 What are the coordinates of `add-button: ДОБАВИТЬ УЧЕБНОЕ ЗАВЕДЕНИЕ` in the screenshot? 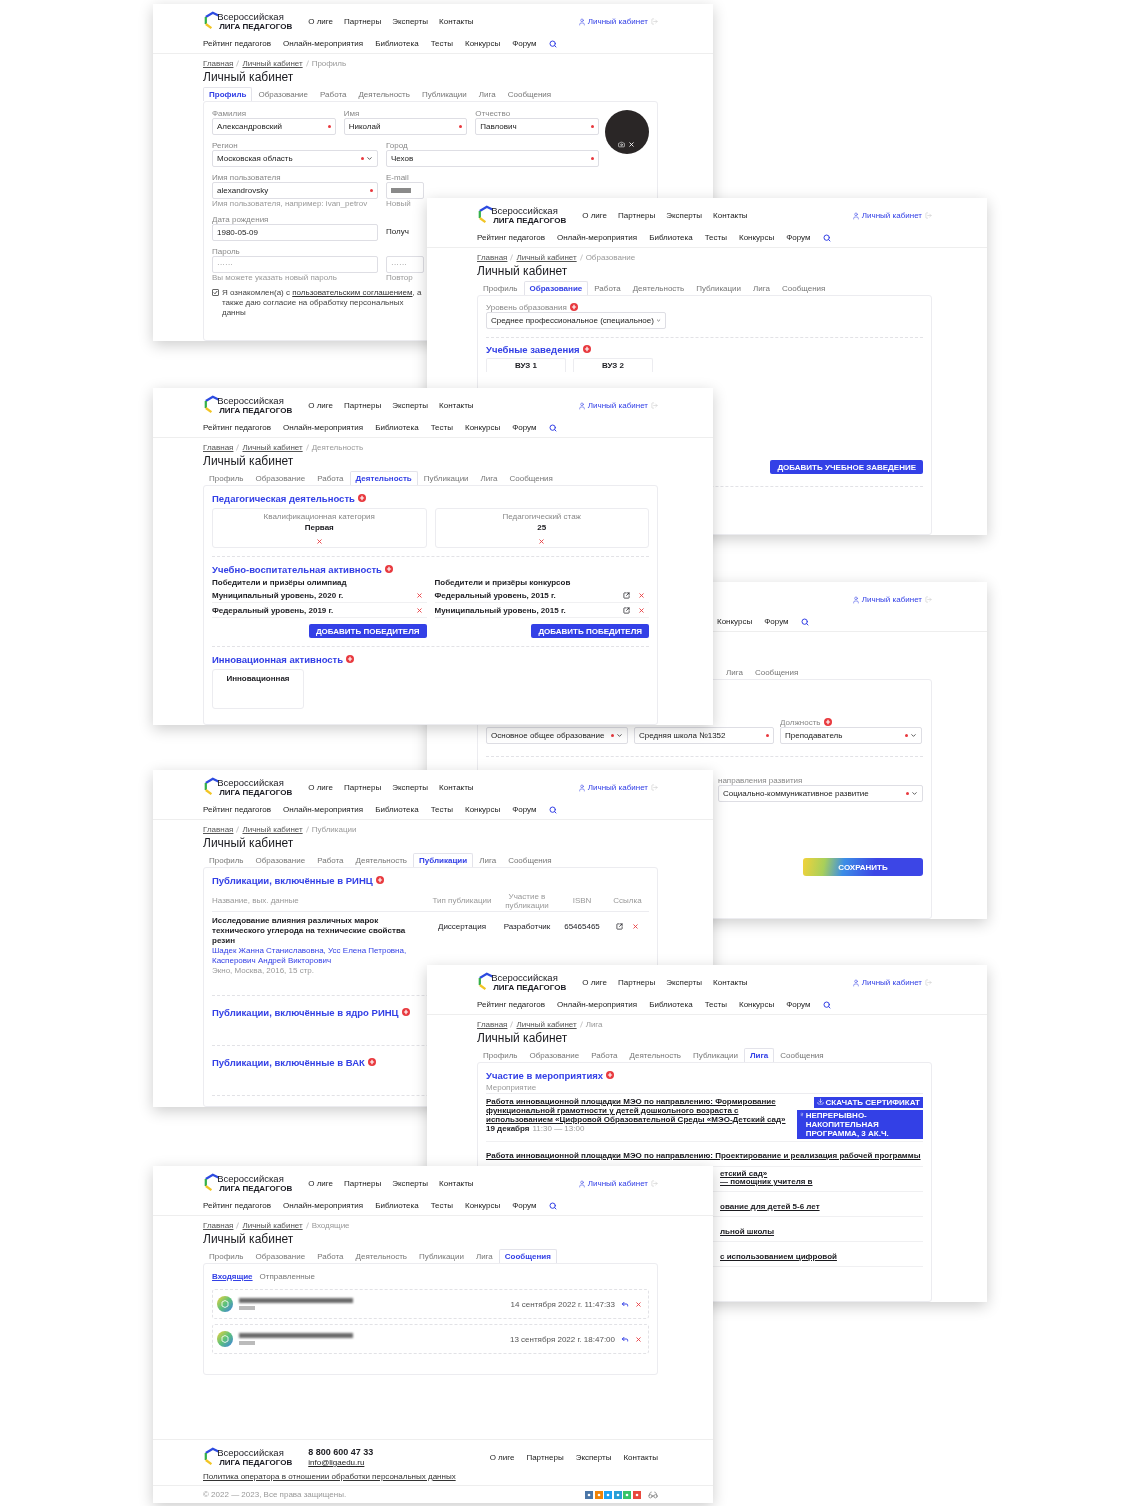 It's located at (846, 467).